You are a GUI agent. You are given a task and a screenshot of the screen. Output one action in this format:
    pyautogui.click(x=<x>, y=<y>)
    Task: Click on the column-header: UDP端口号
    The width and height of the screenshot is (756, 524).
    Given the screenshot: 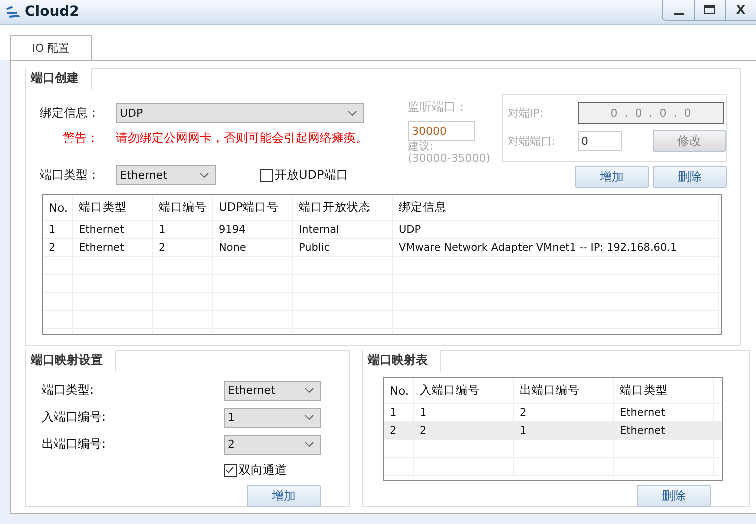 What is the action you would take?
    pyautogui.click(x=253, y=207)
    